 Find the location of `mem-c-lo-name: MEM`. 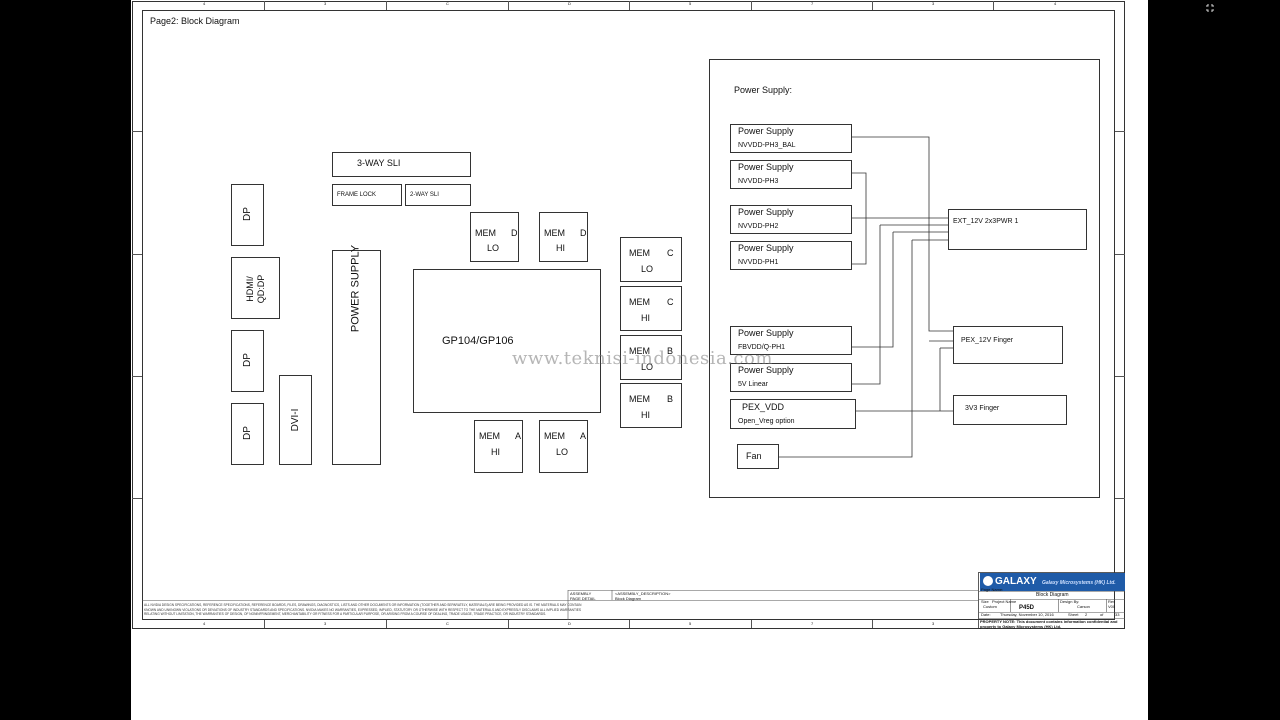

mem-c-lo-name: MEM is located at coordinates (639, 253).